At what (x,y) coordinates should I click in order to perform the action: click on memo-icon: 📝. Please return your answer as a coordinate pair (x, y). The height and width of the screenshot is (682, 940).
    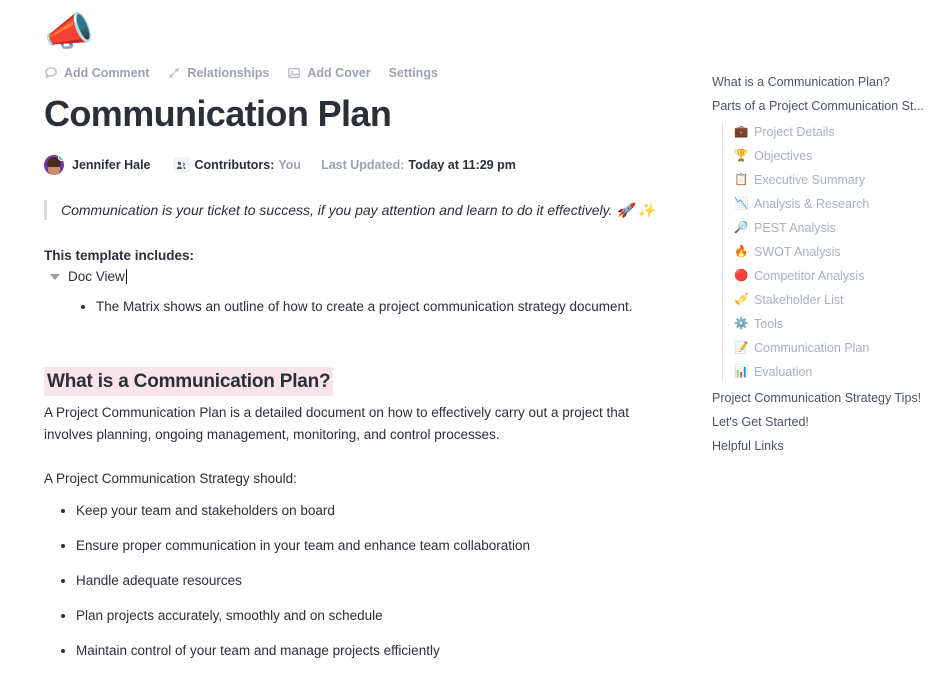
    Looking at the image, I should click on (741, 348).